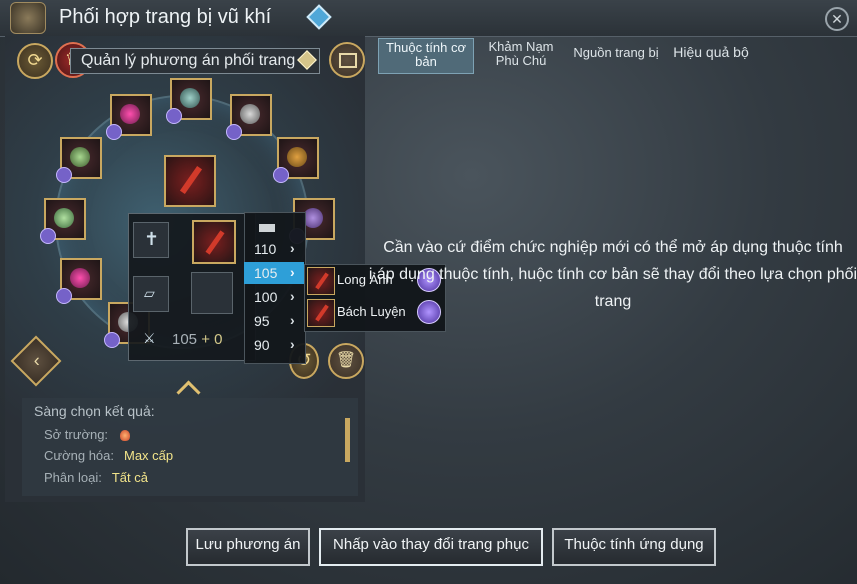 This screenshot has height=584, width=857. I want to click on selected-weapon-thumb, so click(214, 242).